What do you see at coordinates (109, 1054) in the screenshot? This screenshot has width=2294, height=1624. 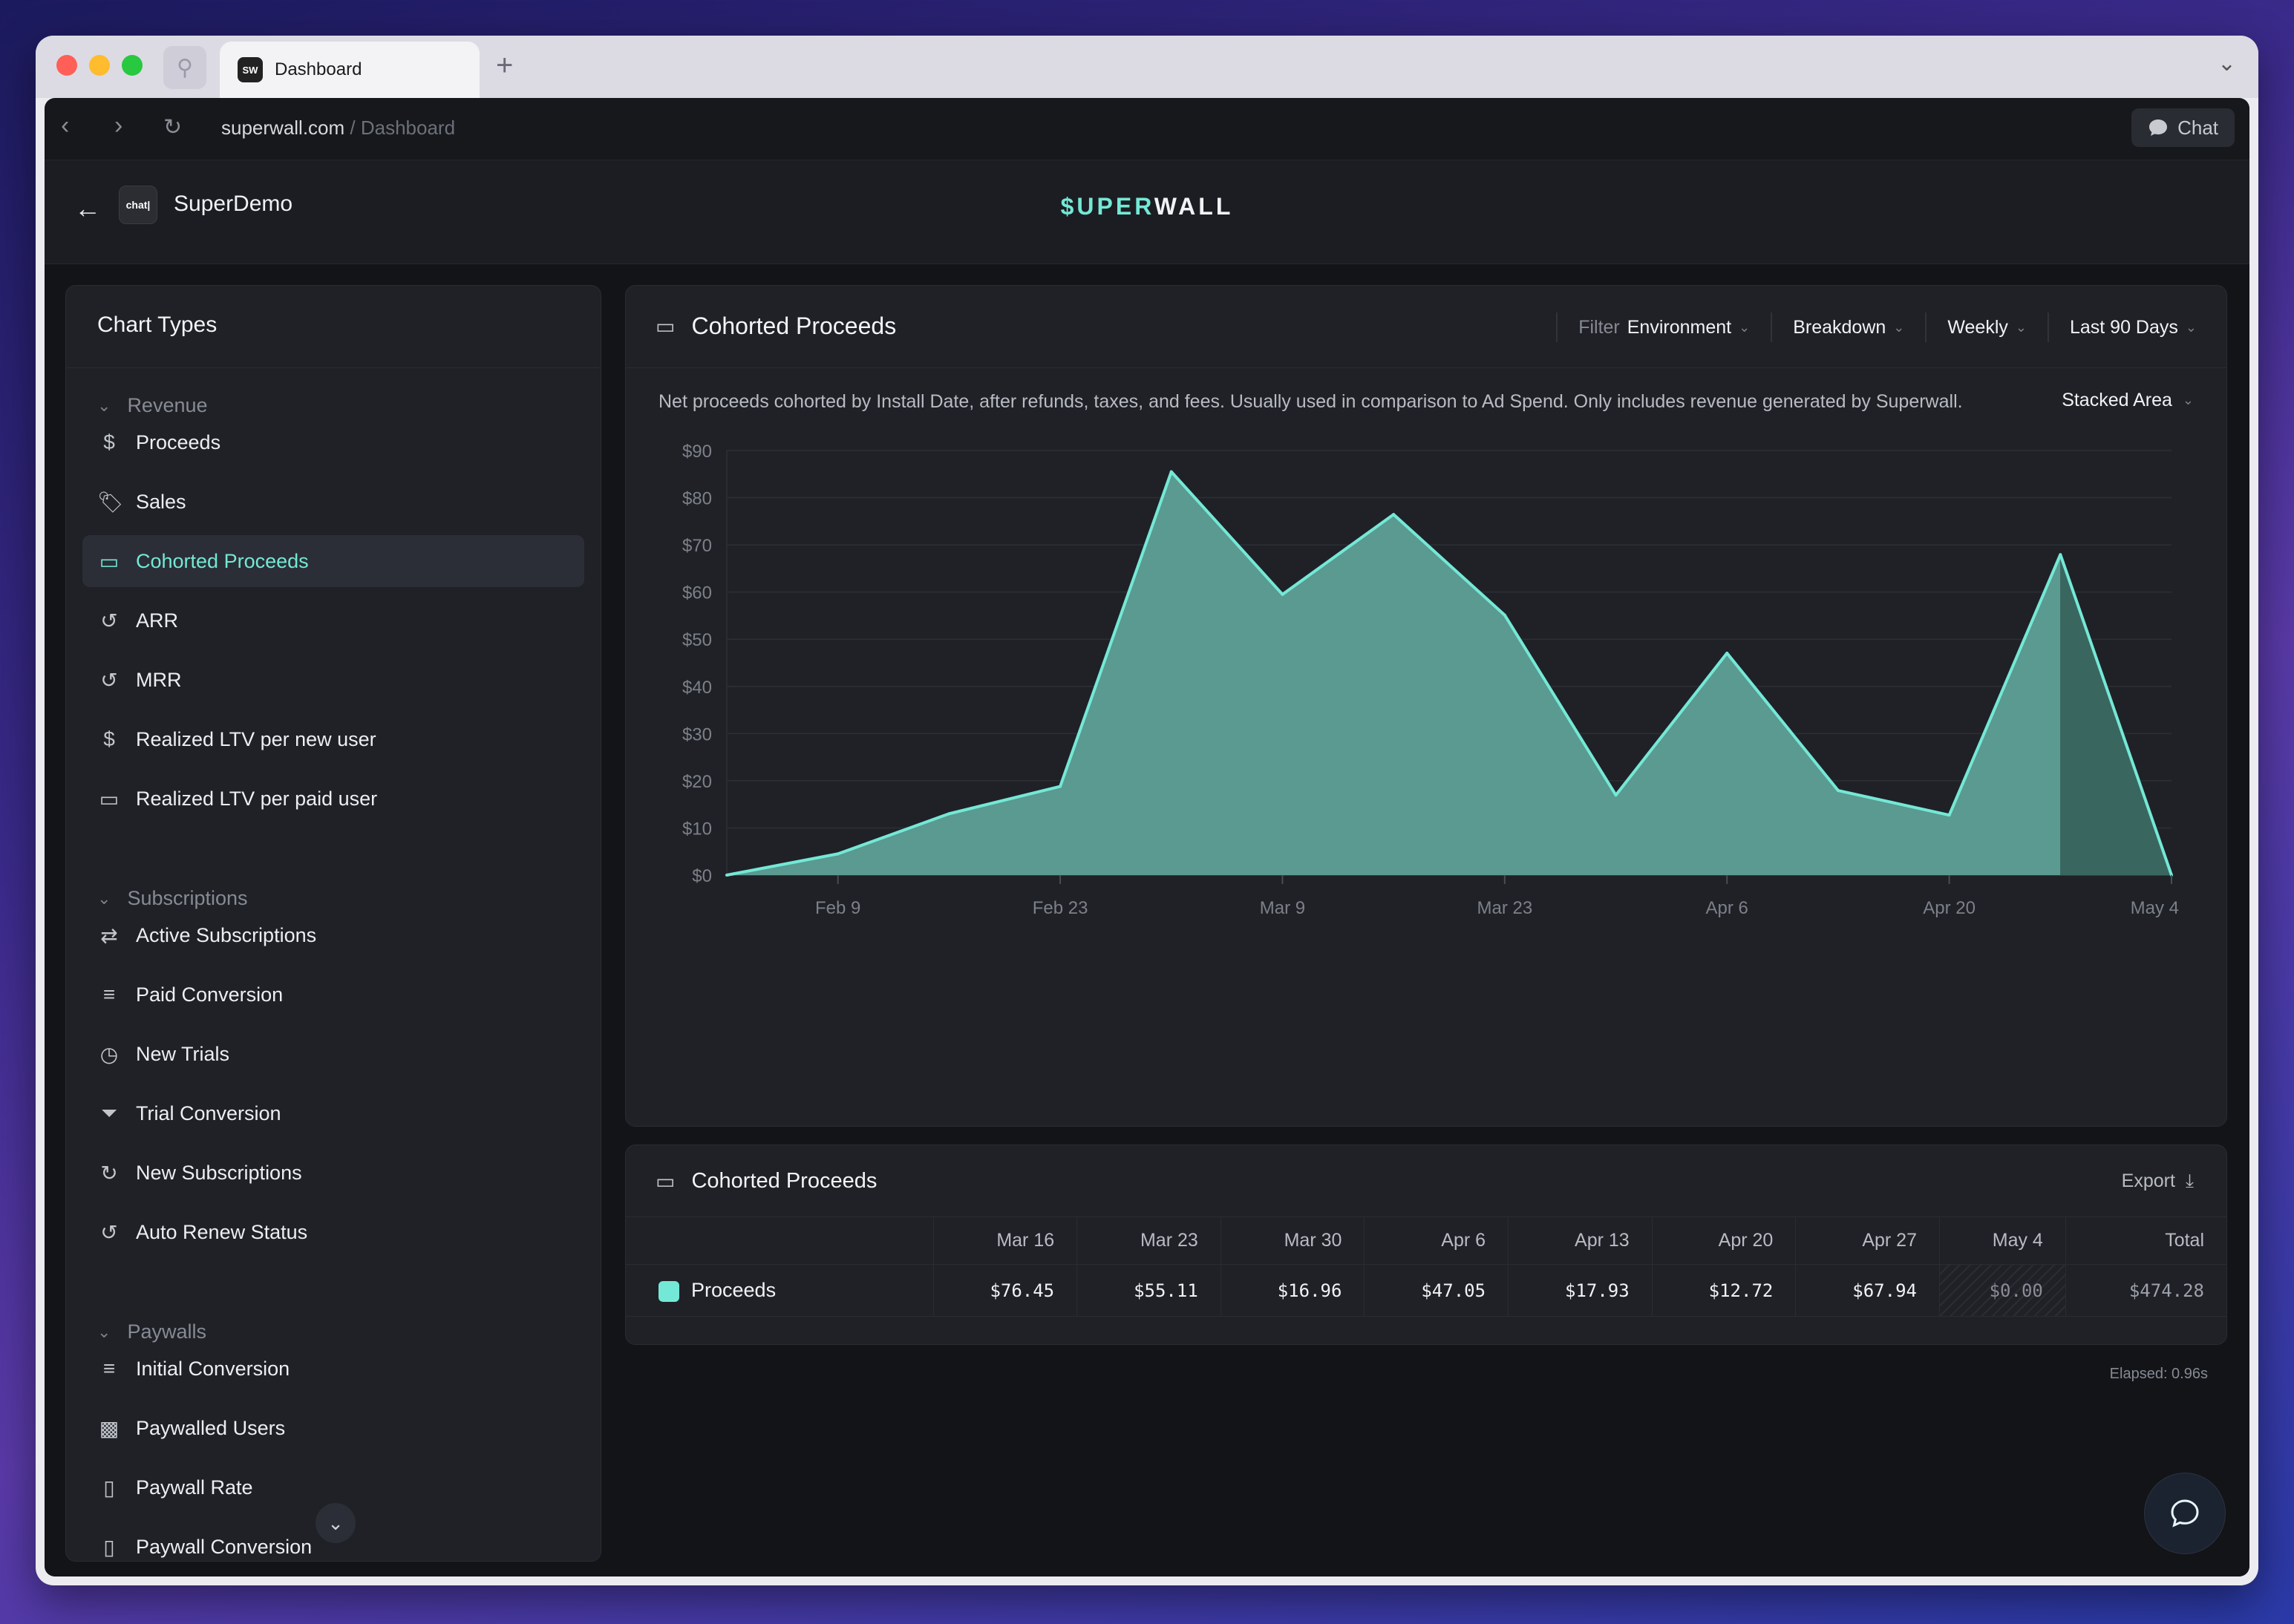 I see `timer-icon: ◷` at bounding box center [109, 1054].